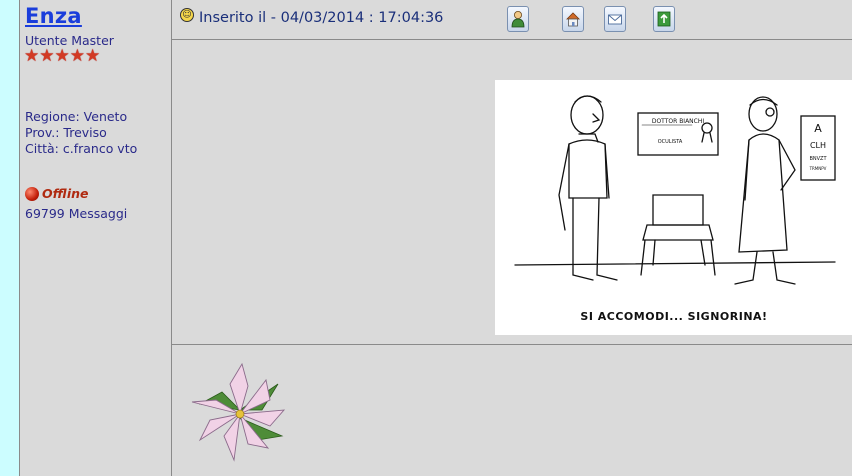  I want to click on email-icon, so click(615, 19).